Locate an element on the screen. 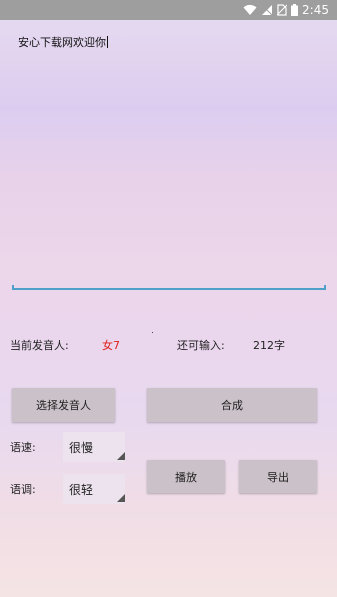 The height and width of the screenshot is (597, 337). text-cursor is located at coordinates (107, 42).